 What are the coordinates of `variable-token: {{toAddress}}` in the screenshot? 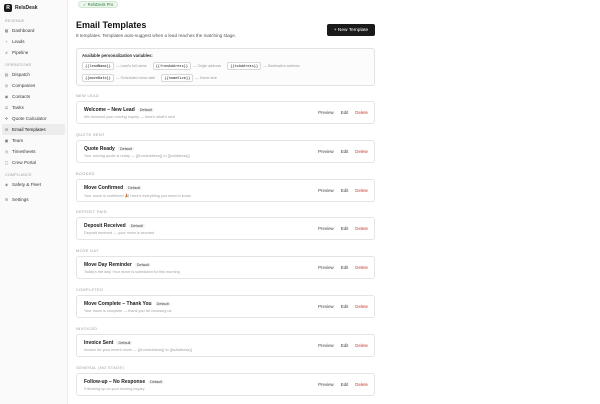 It's located at (244, 66).